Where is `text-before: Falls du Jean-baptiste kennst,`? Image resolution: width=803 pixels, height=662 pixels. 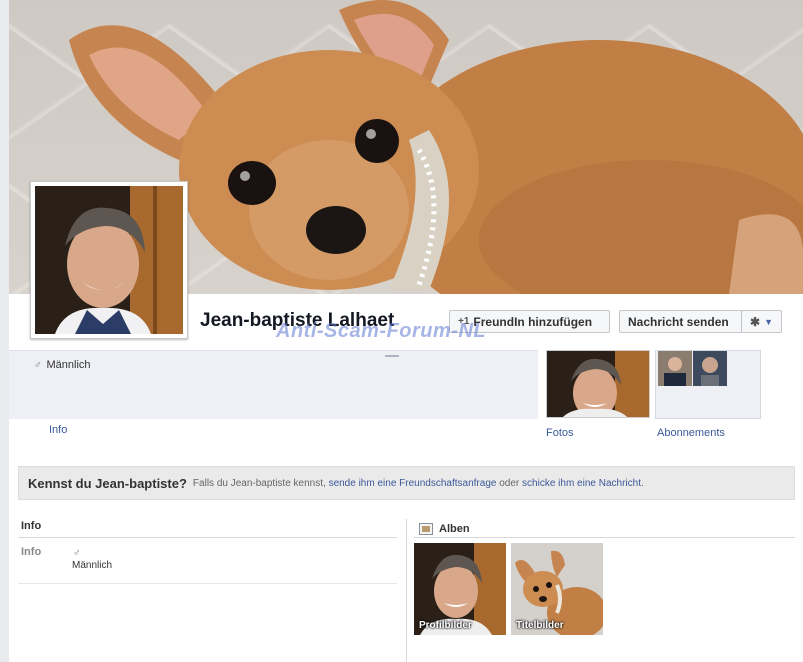 text-before: Falls du Jean-baptiste kennst, is located at coordinates (259, 483).